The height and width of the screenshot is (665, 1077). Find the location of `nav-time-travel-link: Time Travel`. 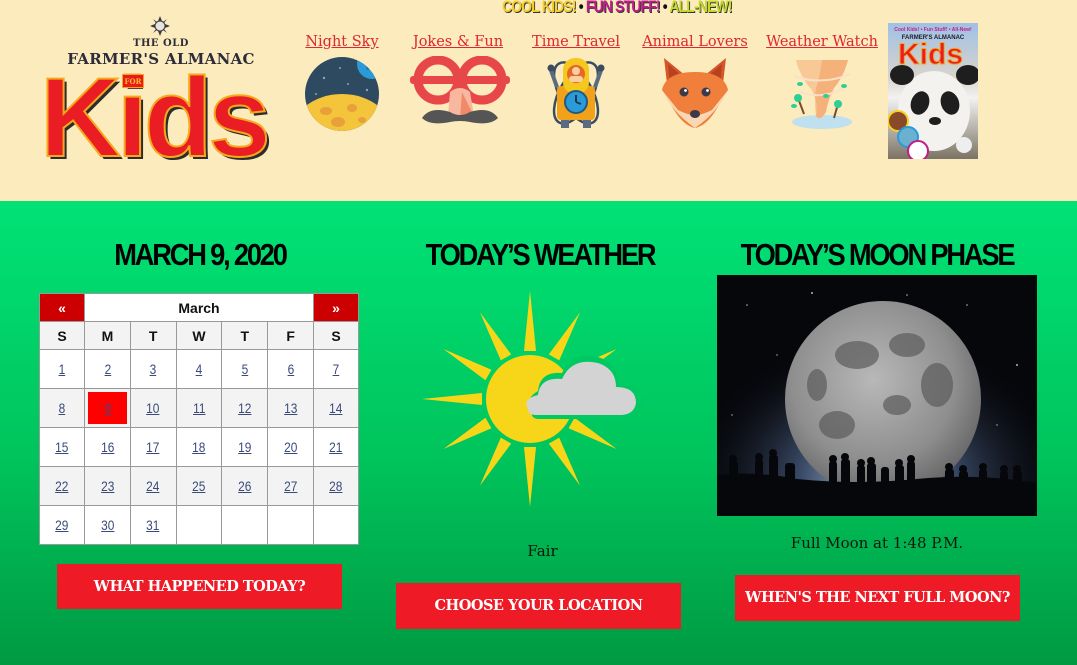

nav-time-travel-link: Time Travel is located at coordinates (576, 42).